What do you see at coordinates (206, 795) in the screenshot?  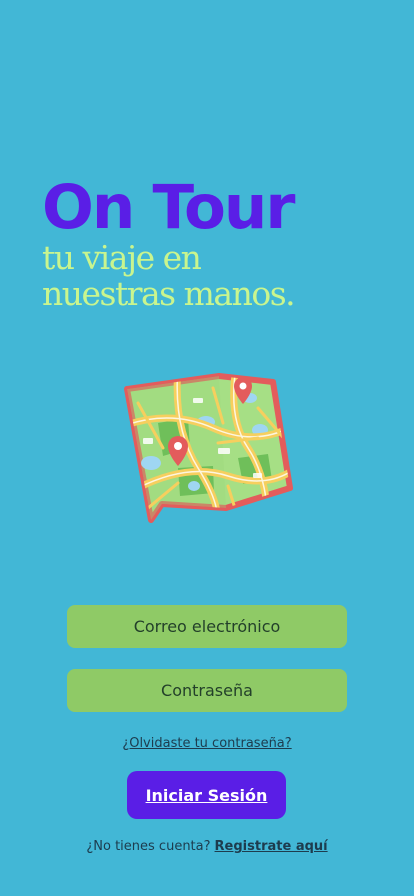 I see `login-button: Iniciar Sesión` at bounding box center [206, 795].